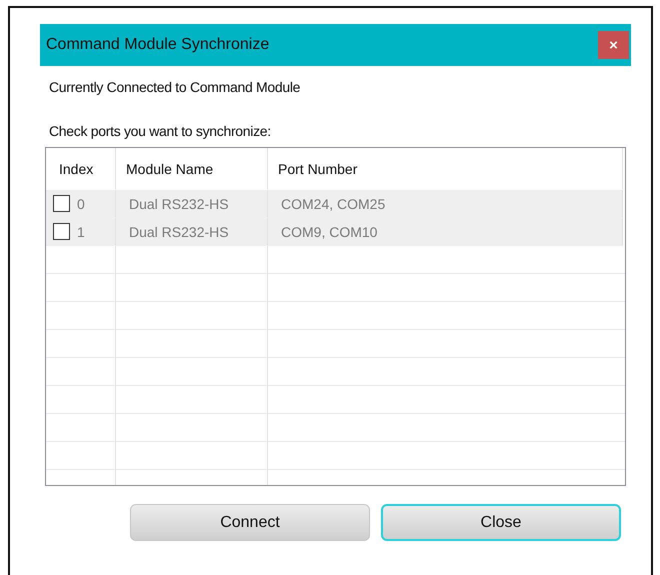 The height and width of the screenshot is (575, 660). I want to click on table-cell: 0, so click(81, 204).